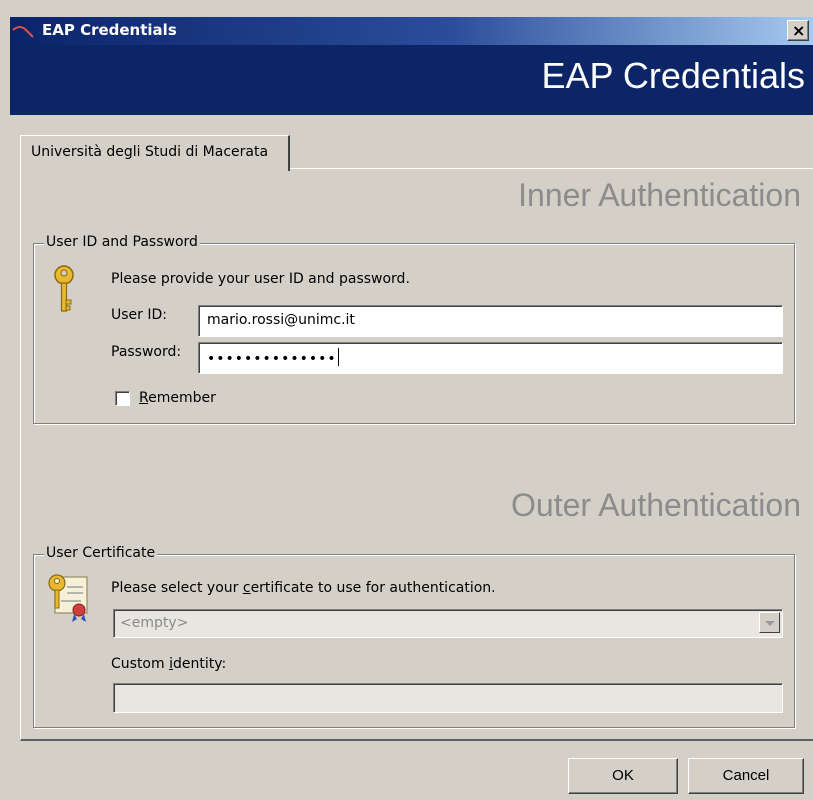  I want to click on remember-label-rest: emember, so click(182, 398).